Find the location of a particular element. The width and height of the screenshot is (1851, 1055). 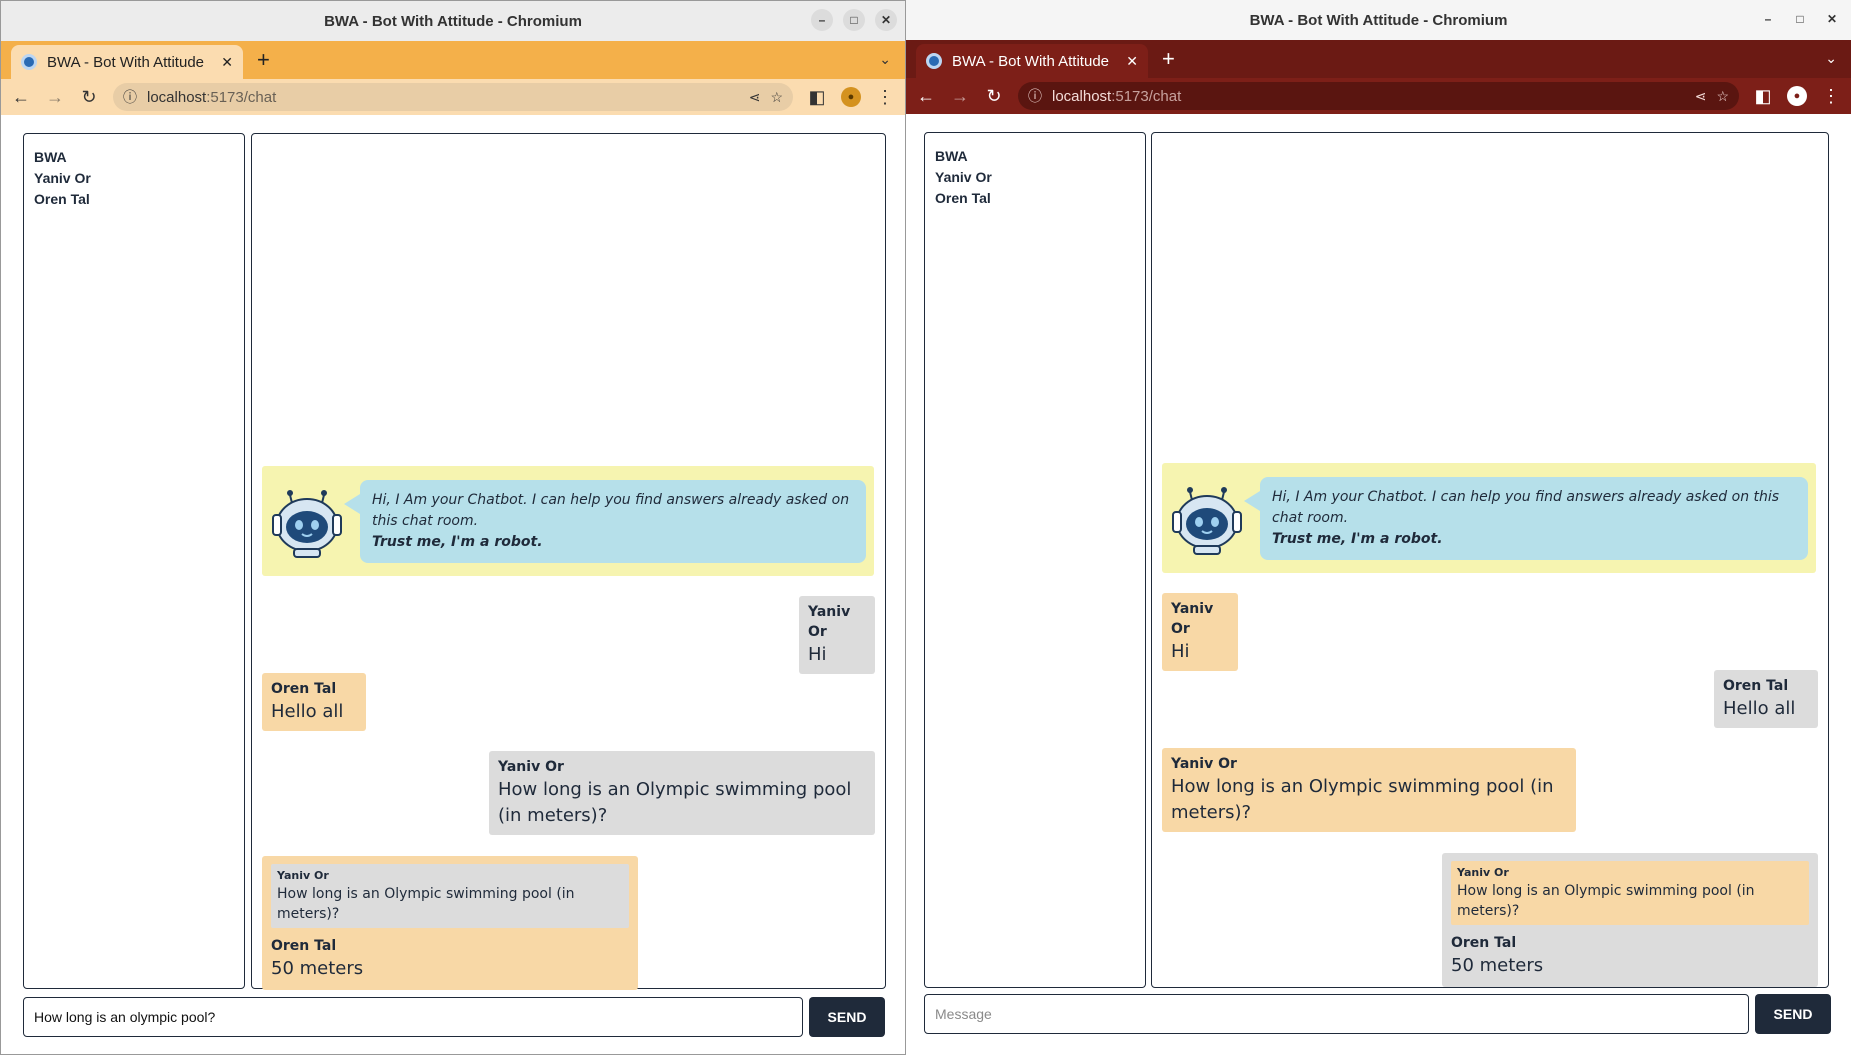

user-item: Yaniv Or is located at coordinates (62, 178).